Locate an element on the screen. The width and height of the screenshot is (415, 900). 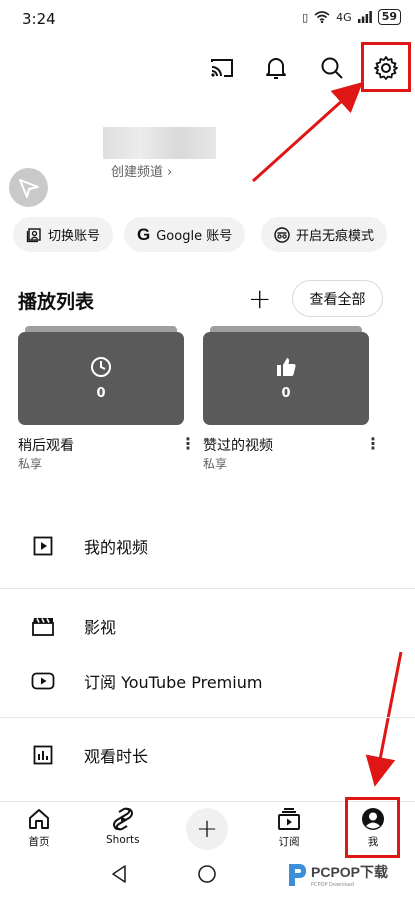
chip-incognito: 开启无痕模式 is located at coordinates (324, 234).